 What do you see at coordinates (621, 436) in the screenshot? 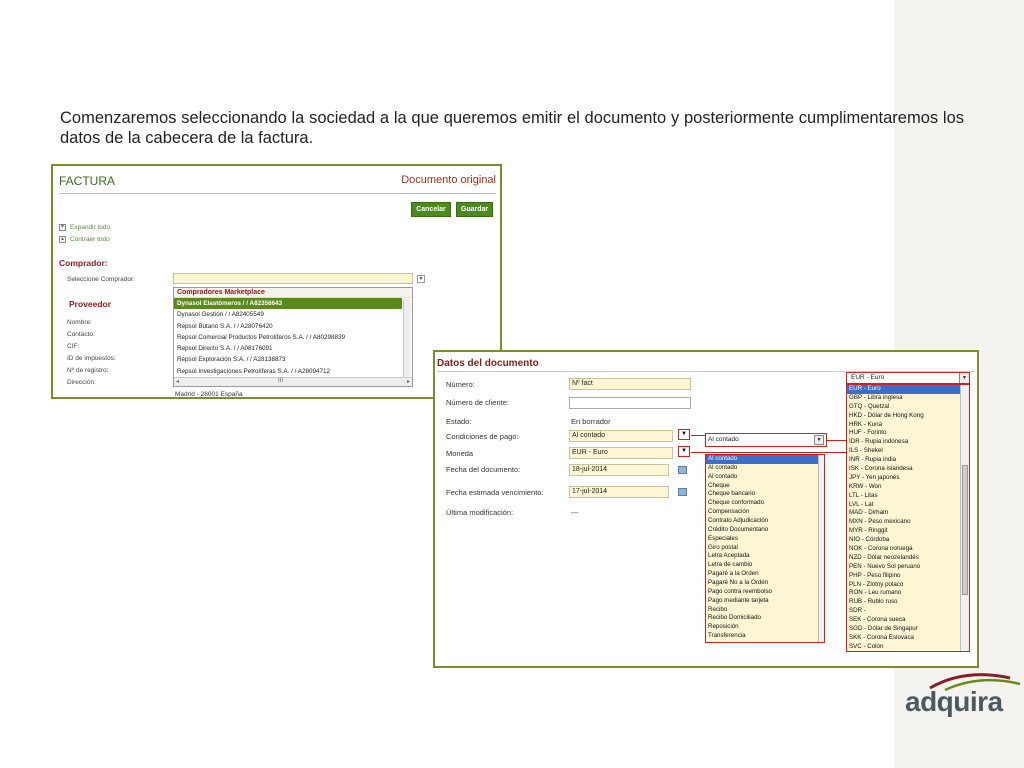
I see `condiciones-select: Al contado` at bounding box center [621, 436].